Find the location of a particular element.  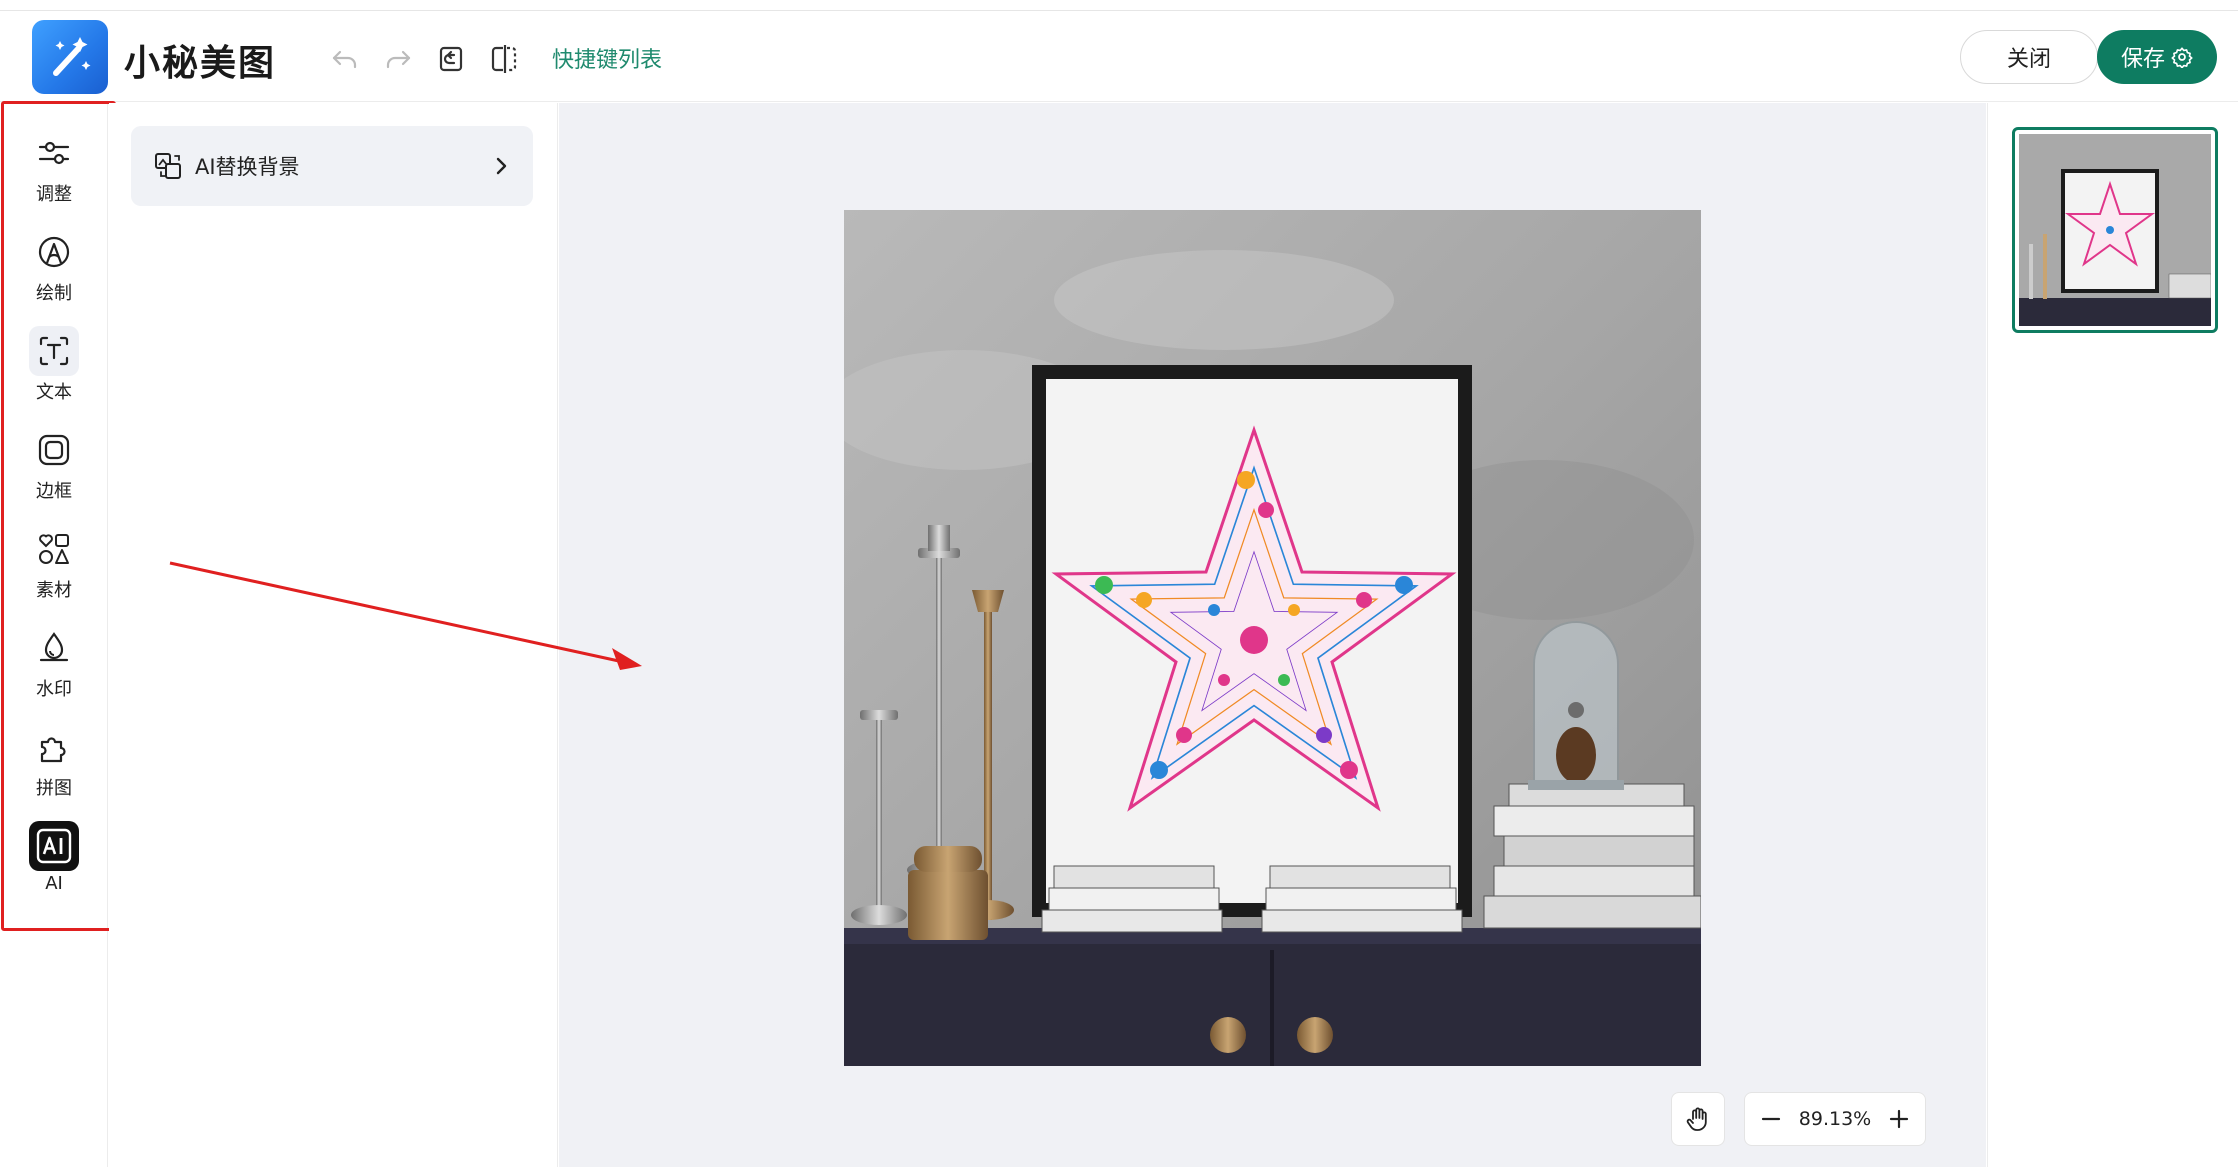

tool-text: 文本 is located at coordinates (54, 371).